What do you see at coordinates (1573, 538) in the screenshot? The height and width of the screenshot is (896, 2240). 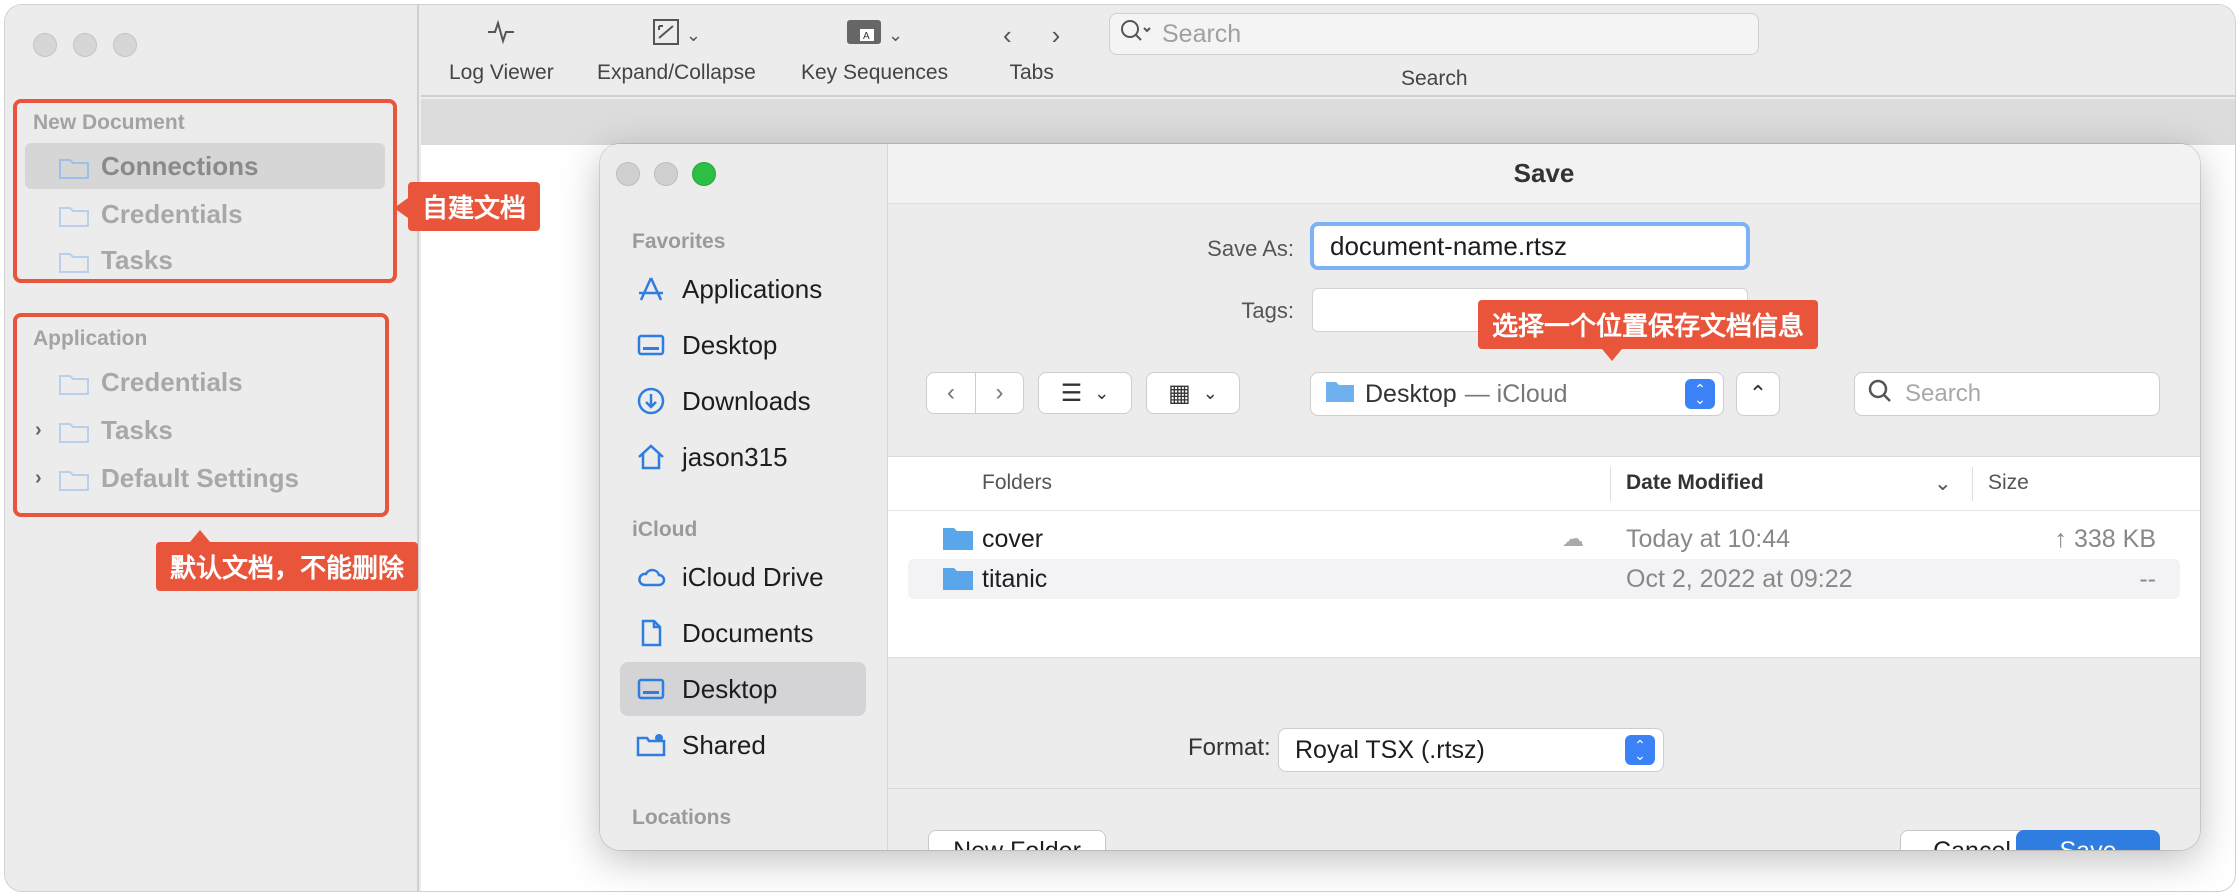 I see `cloud-icon: ☁` at bounding box center [1573, 538].